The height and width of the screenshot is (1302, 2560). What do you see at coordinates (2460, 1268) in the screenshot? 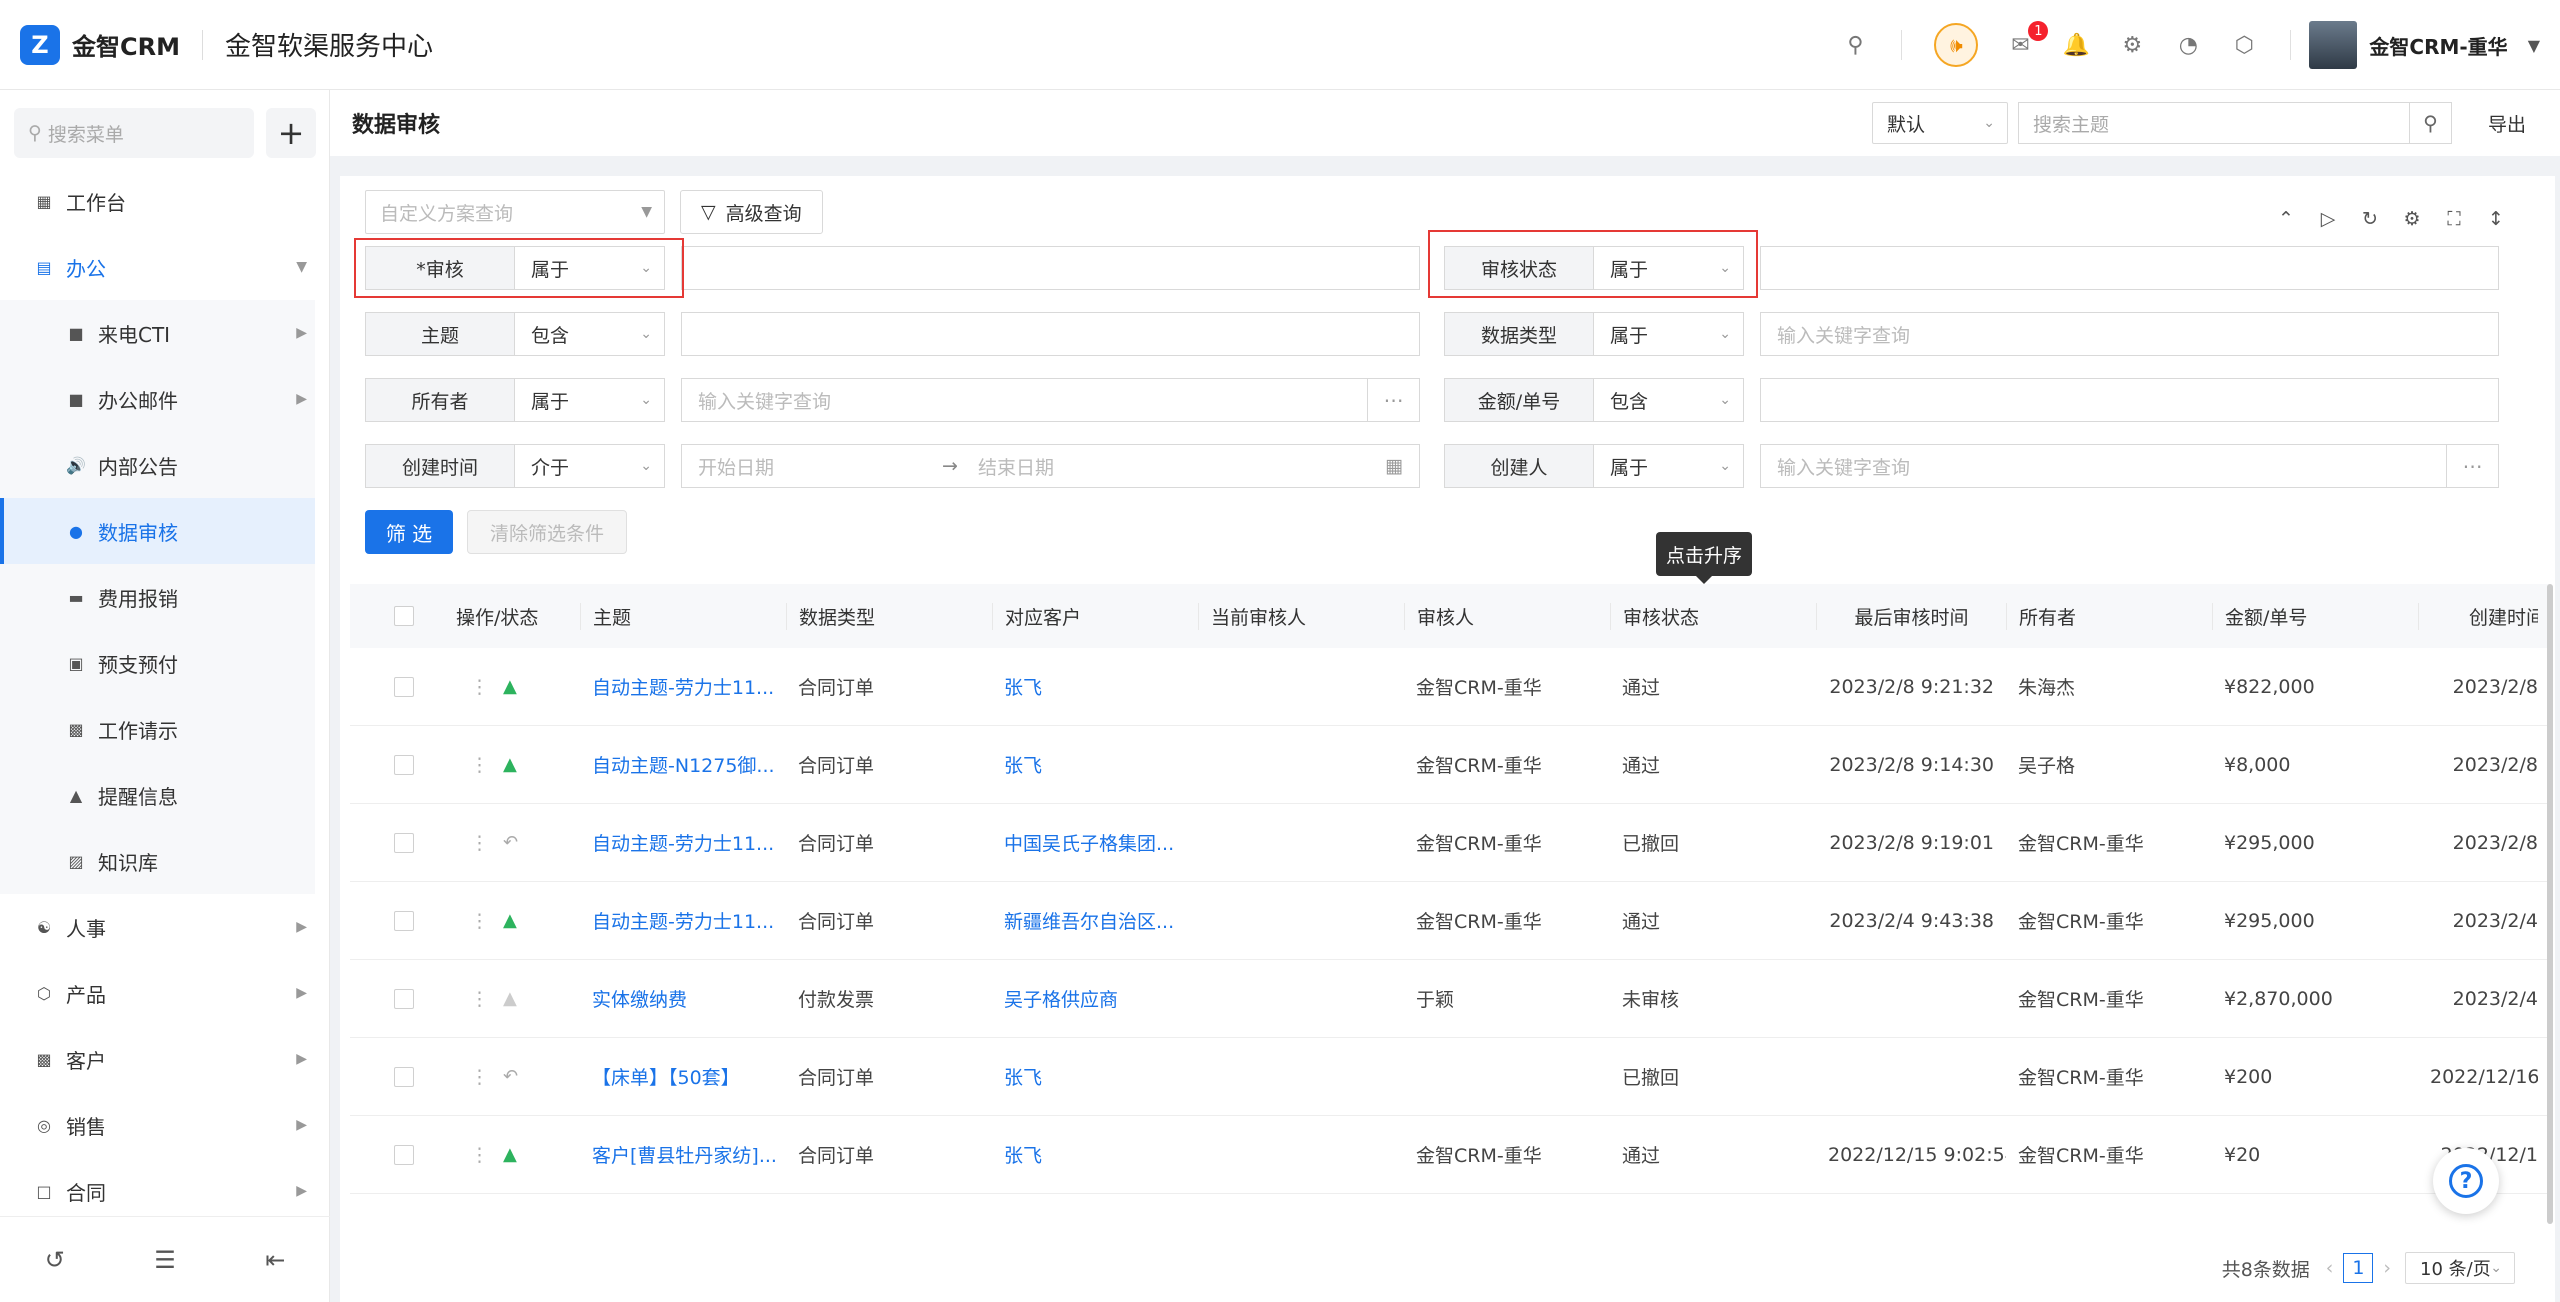
I see `page-size-select: 10 条/页 ⌄` at bounding box center [2460, 1268].